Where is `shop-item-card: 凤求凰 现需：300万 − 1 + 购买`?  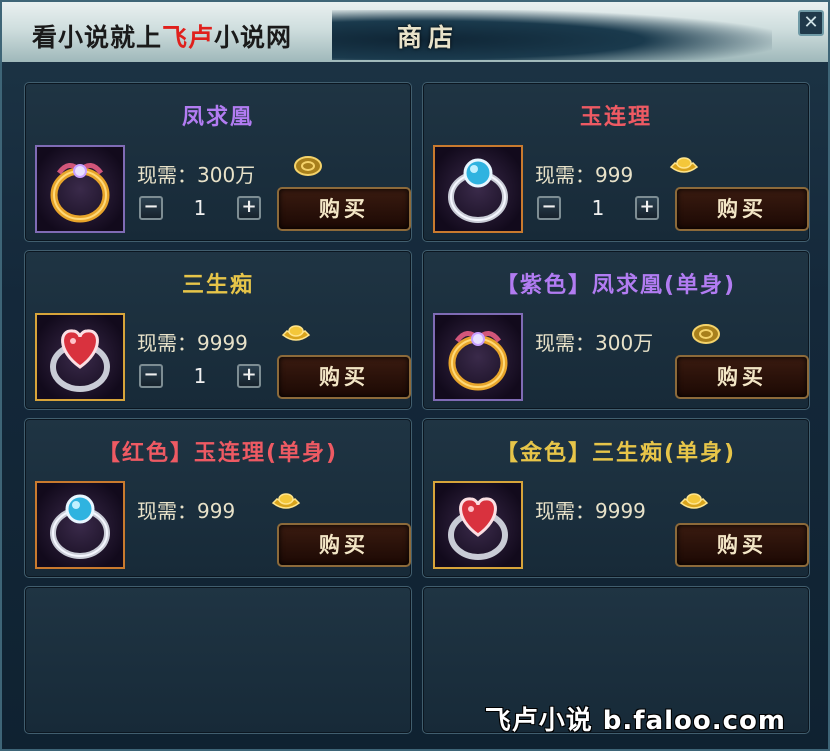
shop-item-card: 凤求凰 现需：300万 − 1 + 购买 is located at coordinates (218, 162).